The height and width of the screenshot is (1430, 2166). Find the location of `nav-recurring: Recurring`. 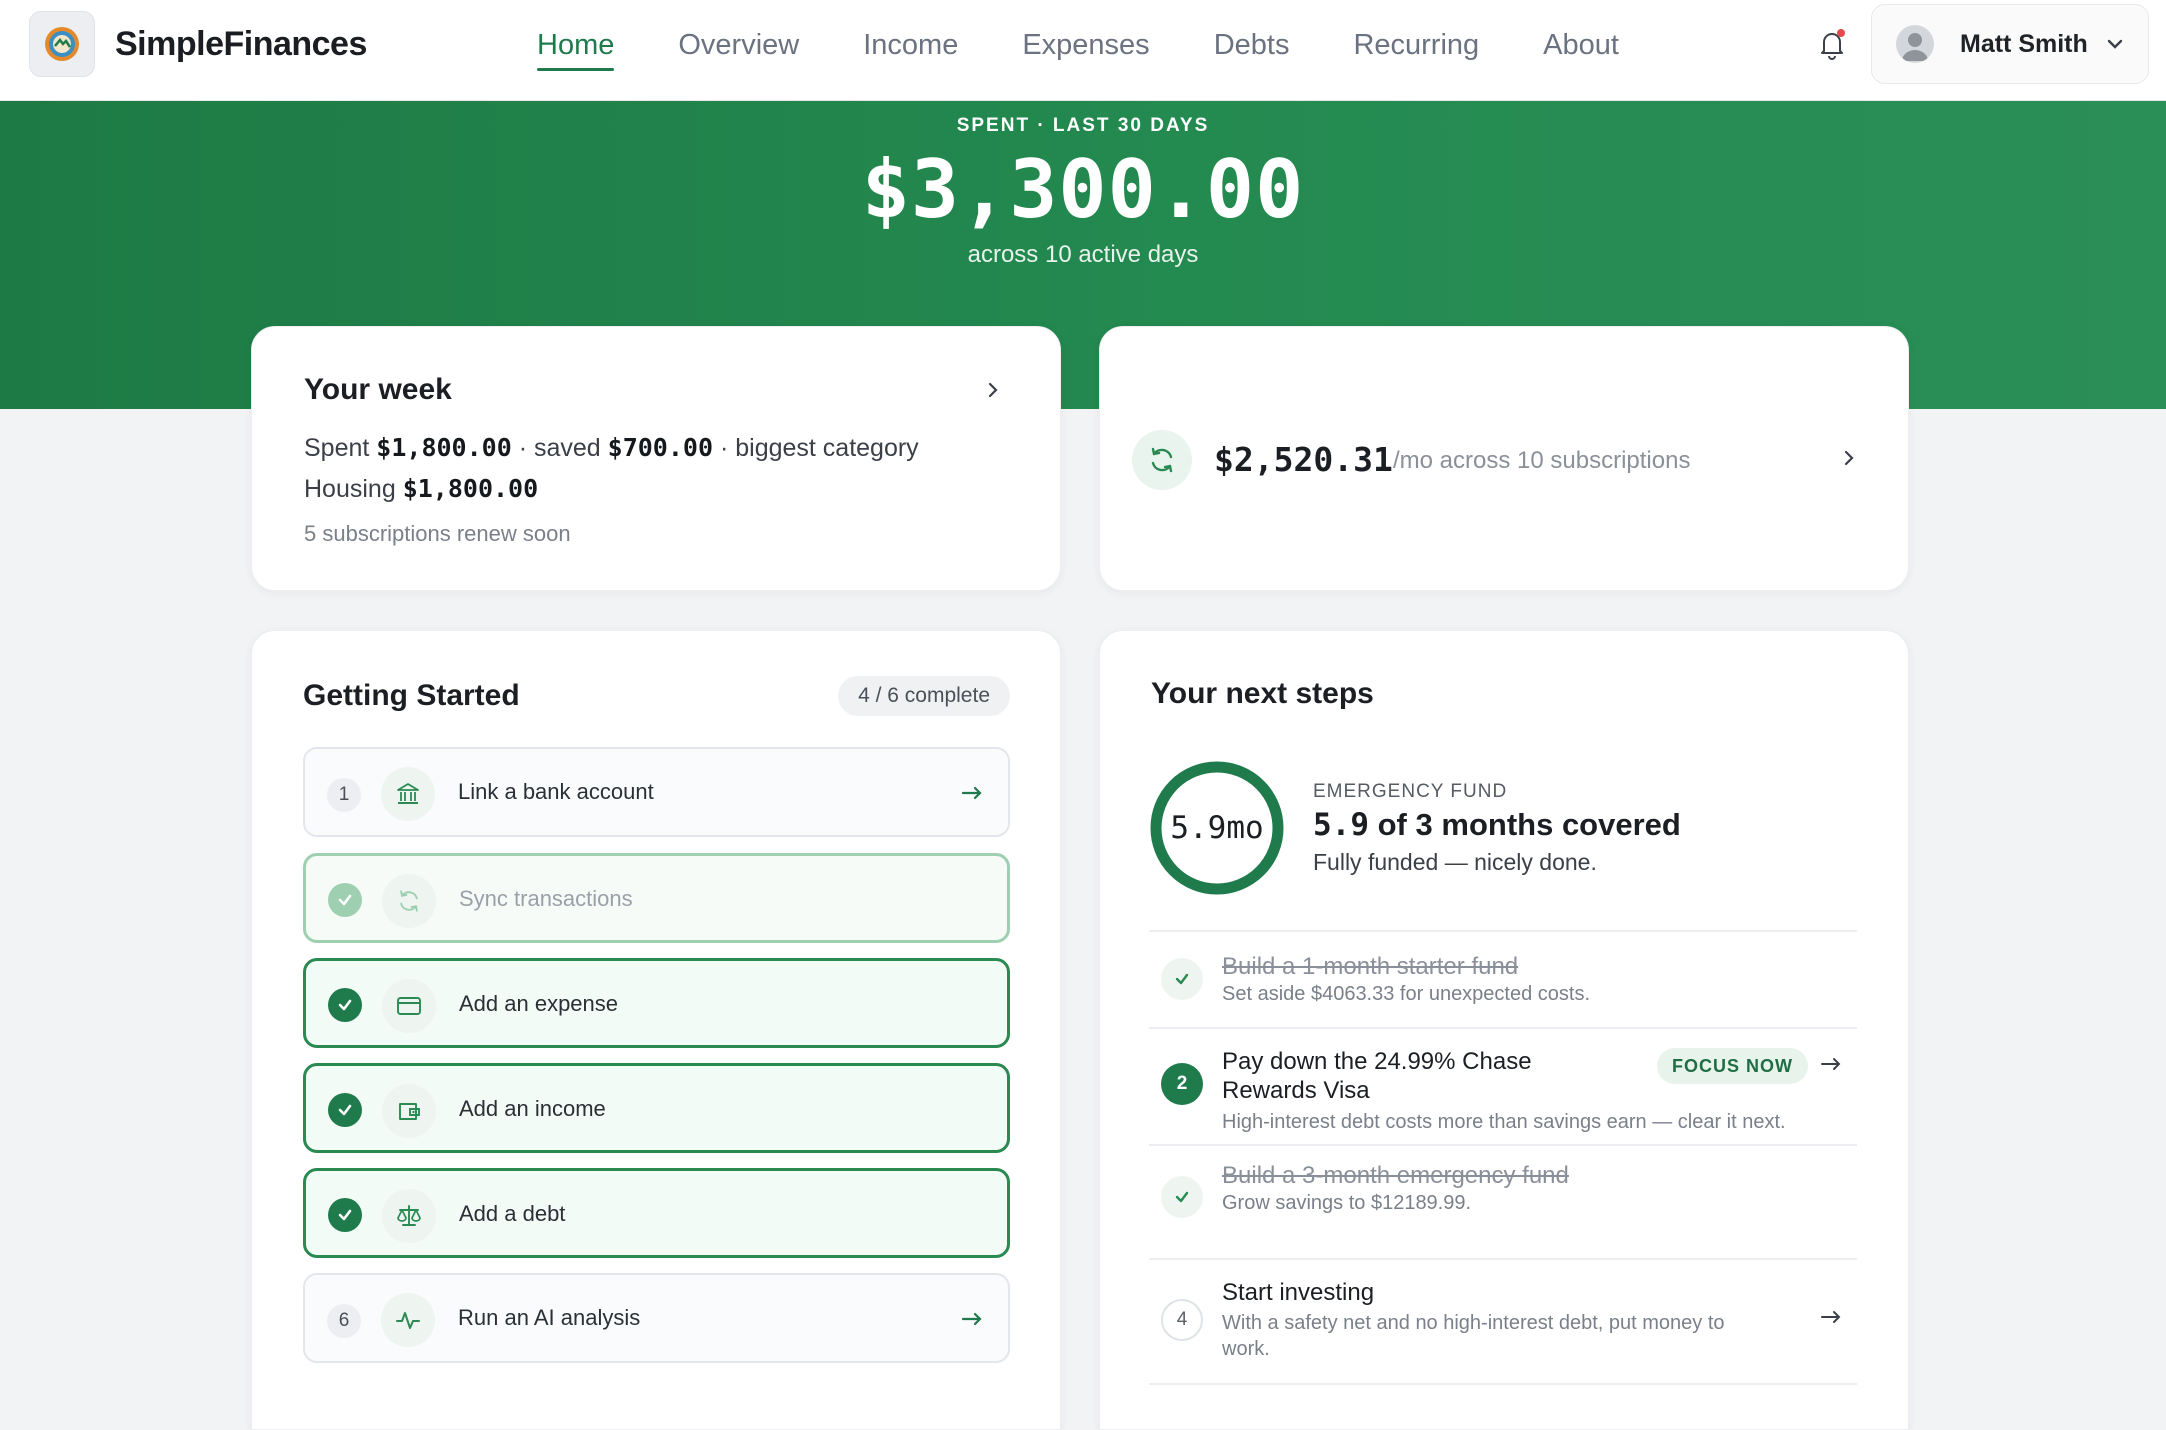

nav-recurring: Recurring is located at coordinates (1416, 50).